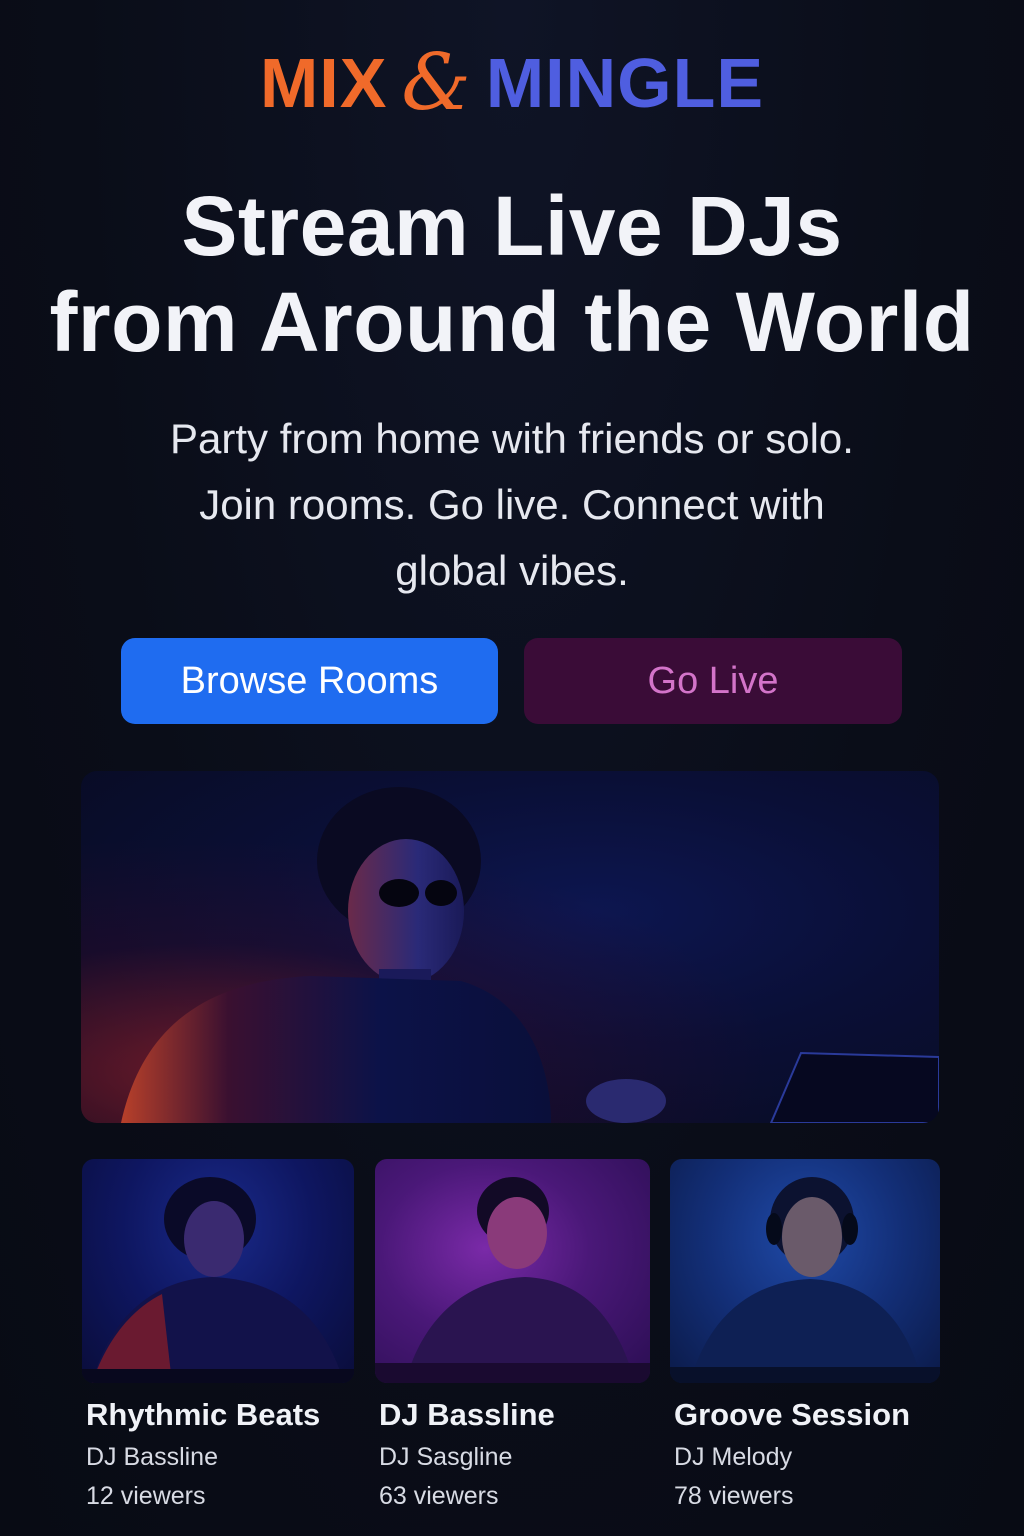 Image resolution: width=1024 pixels, height=1536 pixels. What do you see at coordinates (439, 1496) in the screenshot?
I see `room-viewer-count: 63 viewers` at bounding box center [439, 1496].